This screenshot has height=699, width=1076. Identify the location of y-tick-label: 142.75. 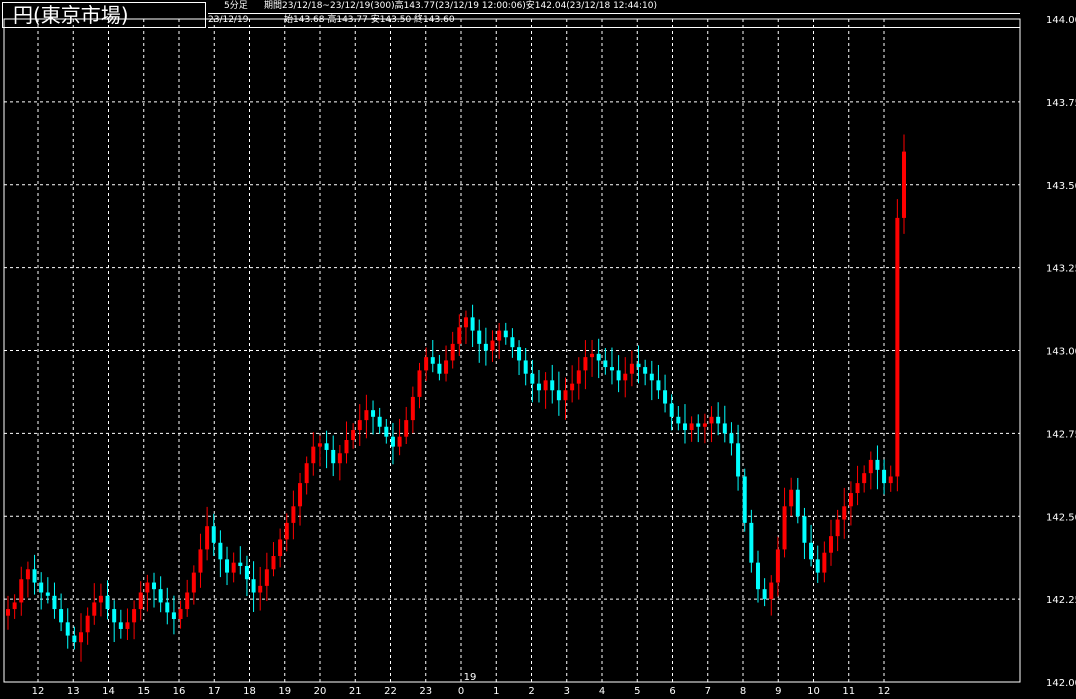
(1061, 434).